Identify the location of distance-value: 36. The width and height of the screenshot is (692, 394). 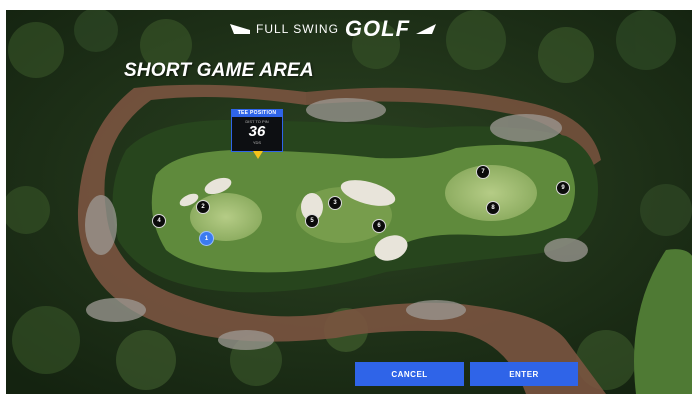
(257, 131).